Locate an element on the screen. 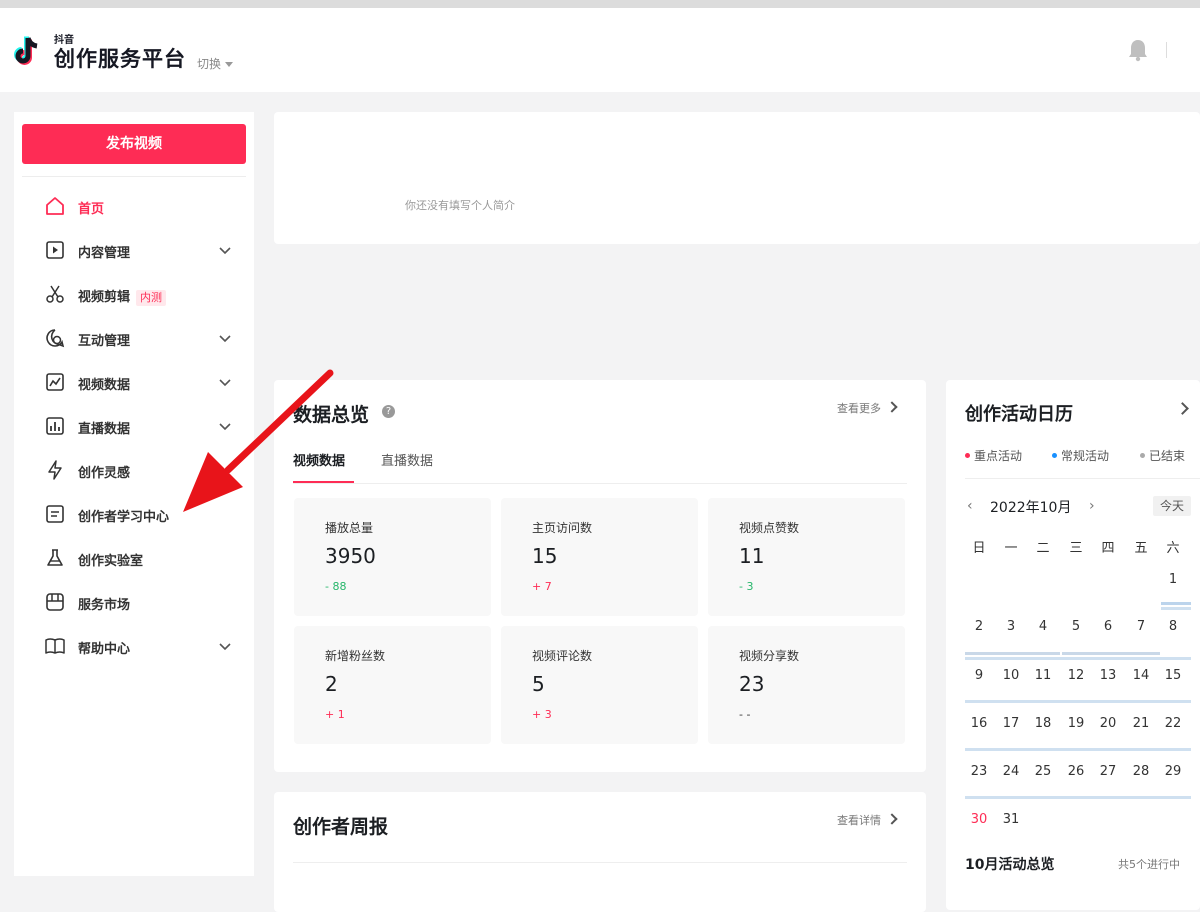 This screenshot has height=912, width=1200. tab-video-data: 视频数据 is located at coordinates (319, 459).